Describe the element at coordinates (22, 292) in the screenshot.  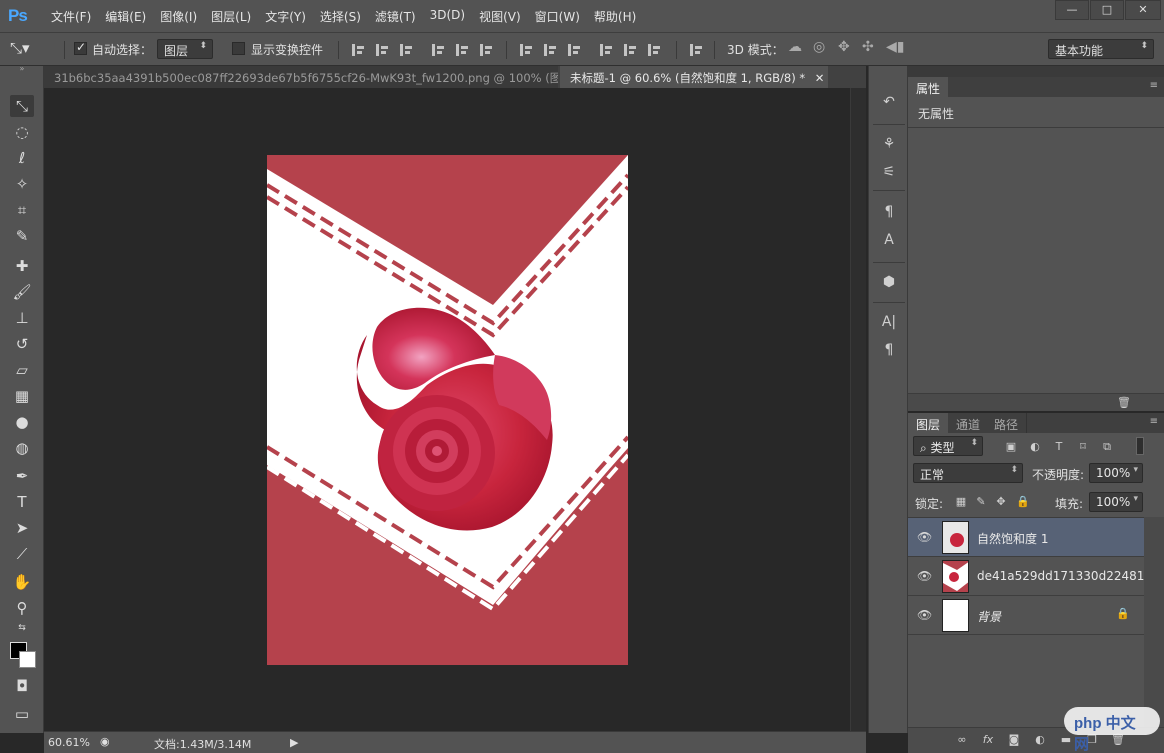
I see `brush-tool-icon: 🖌` at that location.